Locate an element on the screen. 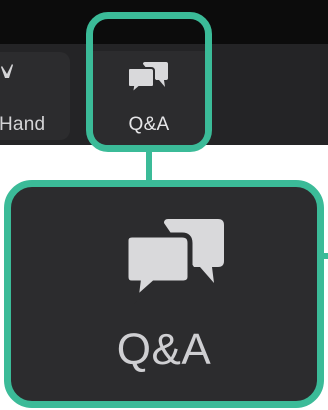  raise-hand-label: Hand is located at coordinates (23, 124).